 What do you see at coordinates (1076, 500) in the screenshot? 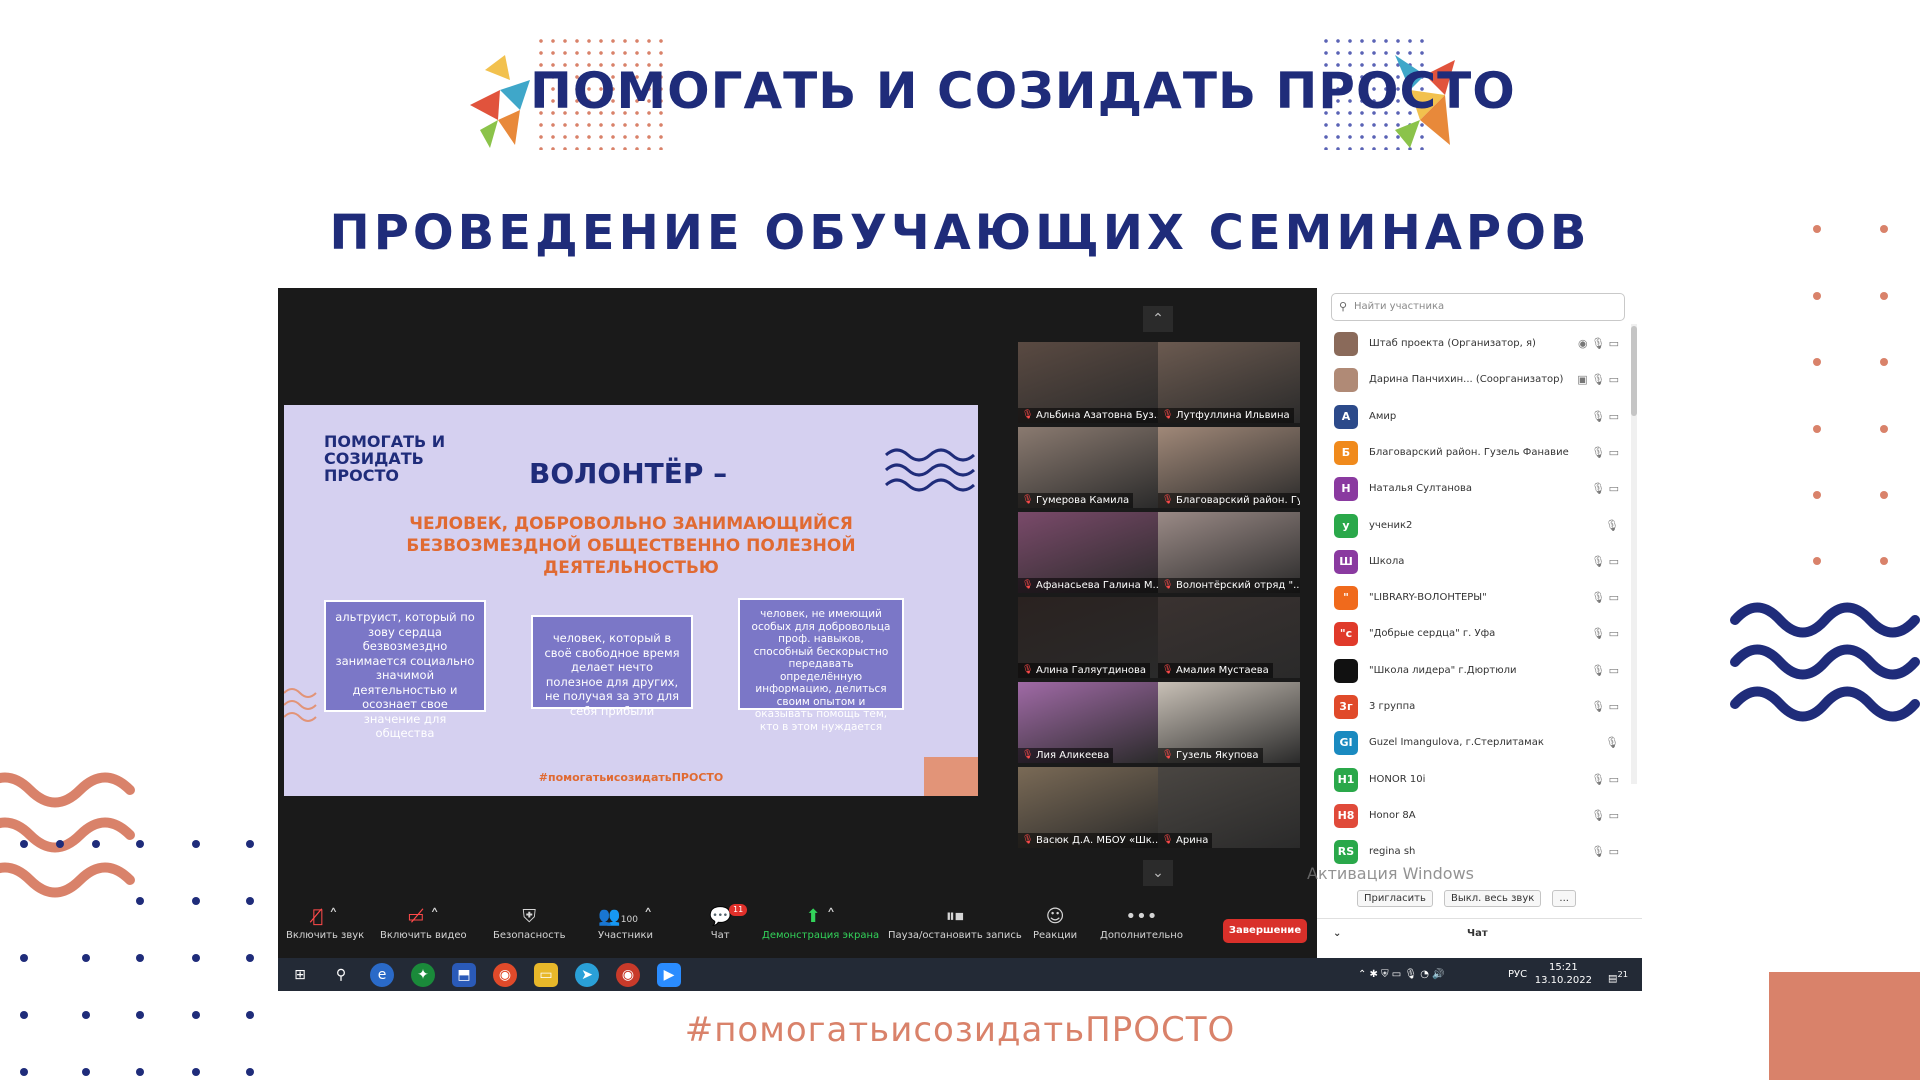
I see `video-tile-name: 🎙 Гумерова Камила` at bounding box center [1076, 500].